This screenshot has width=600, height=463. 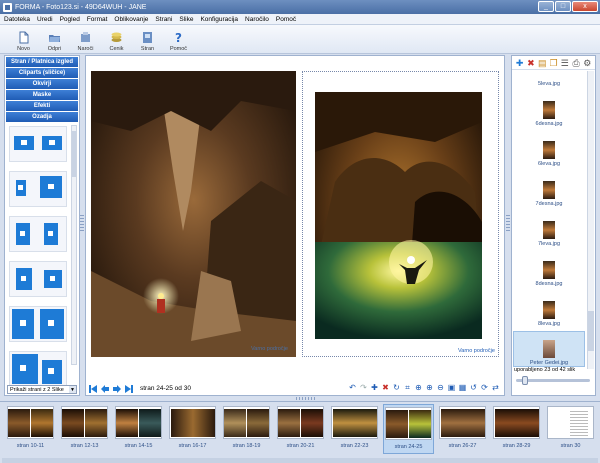 What do you see at coordinates (129, 389) in the screenshot?
I see `last-page-icon` at bounding box center [129, 389].